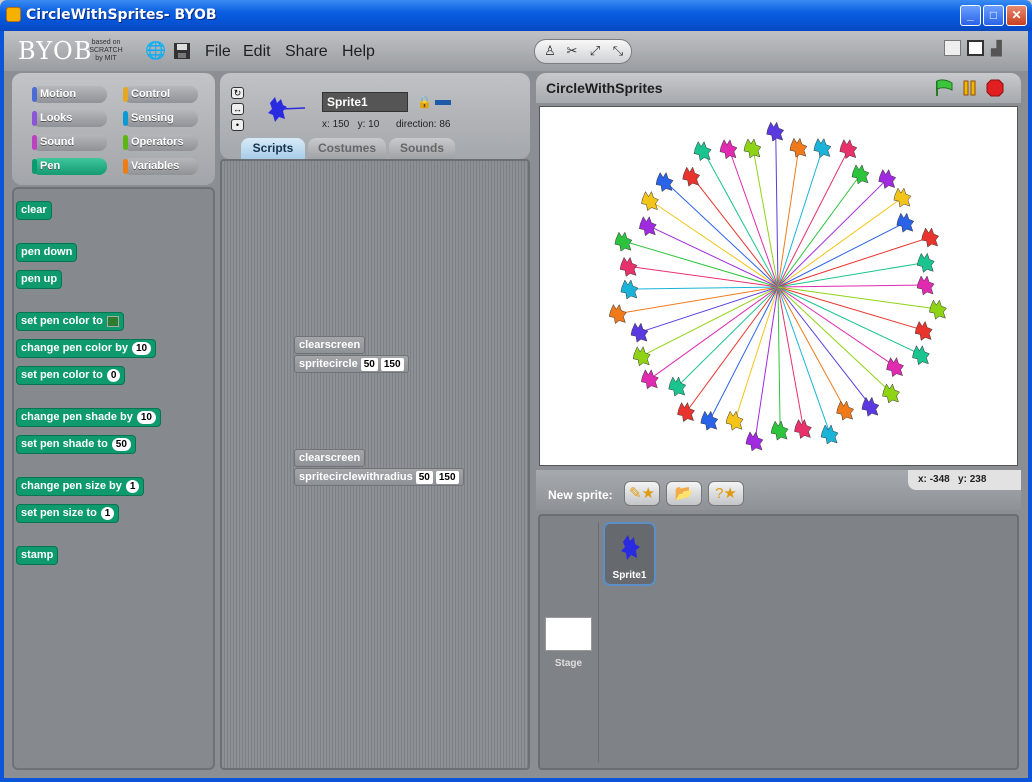  Describe the element at coordinates (47, 252) in the screenshot. I see `block-pen-down: pen down` at that location.